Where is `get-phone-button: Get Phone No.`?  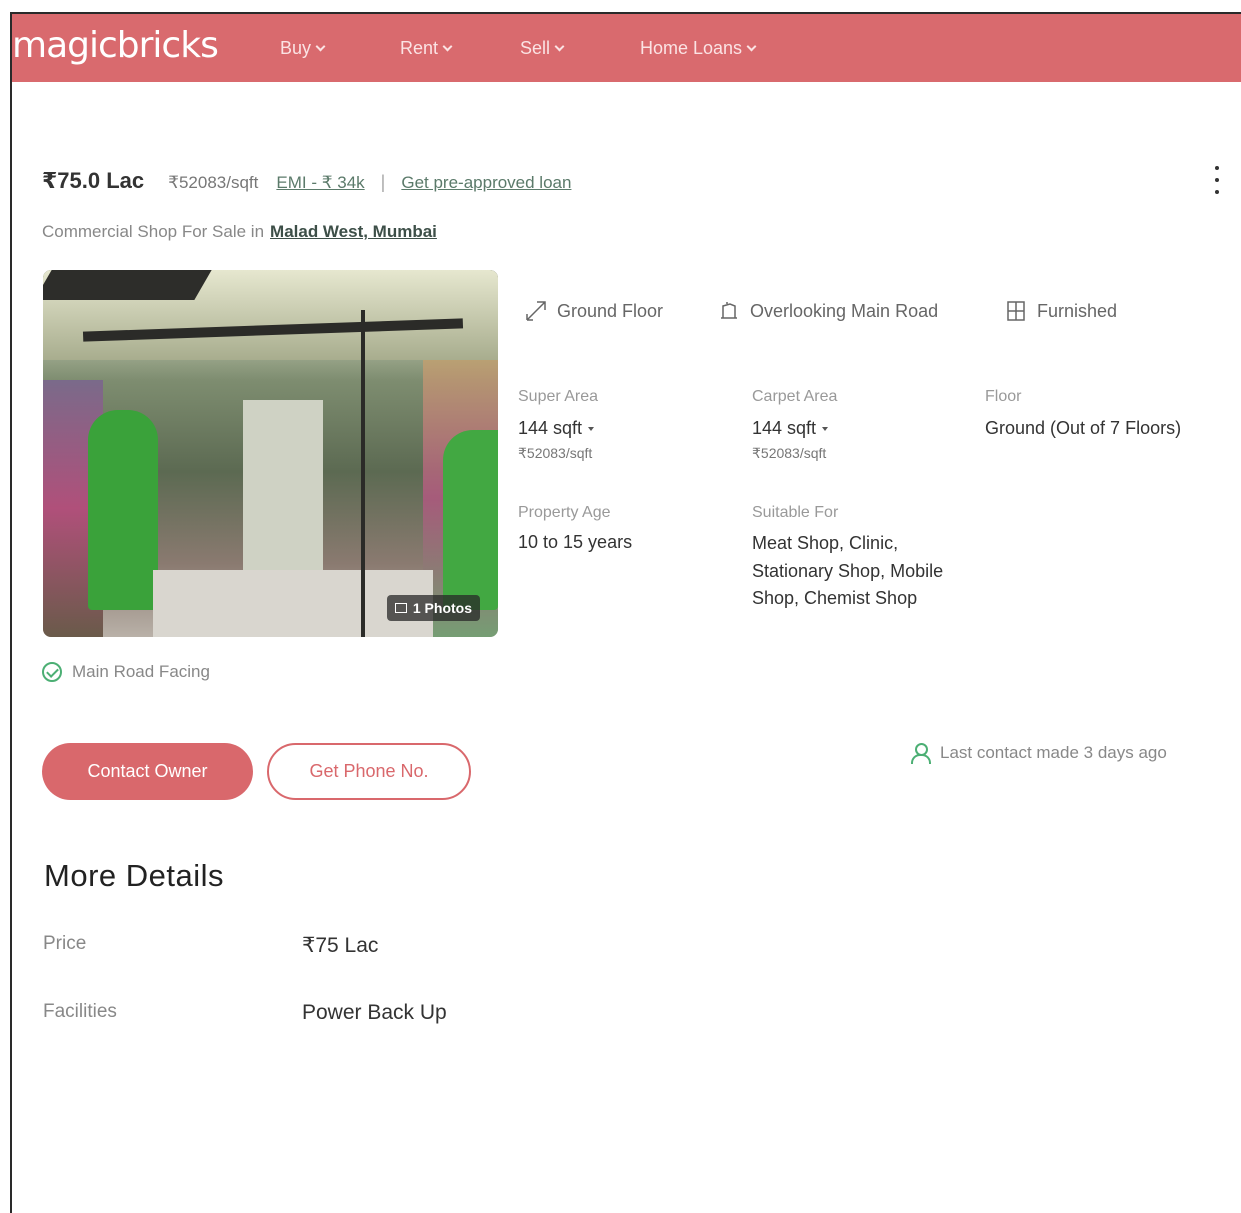
get-phone-button: Get Phone No. is located at coordinates (369, 771).